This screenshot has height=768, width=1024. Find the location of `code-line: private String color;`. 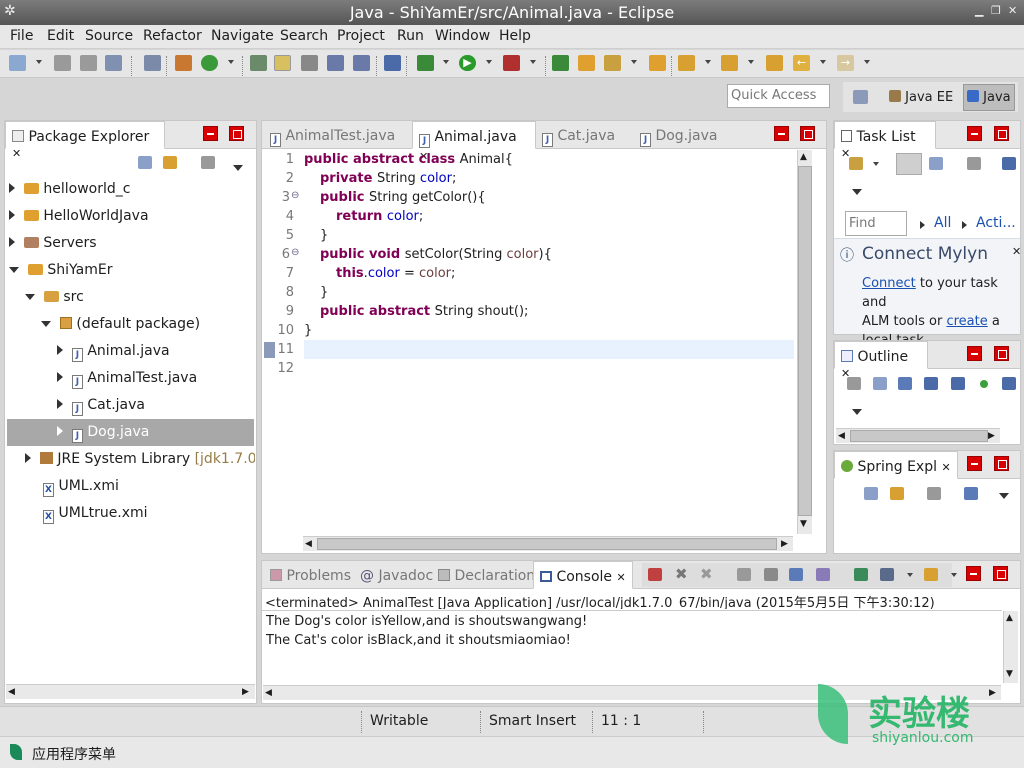

code-line: private String color; is located at coordinates (388, 178).